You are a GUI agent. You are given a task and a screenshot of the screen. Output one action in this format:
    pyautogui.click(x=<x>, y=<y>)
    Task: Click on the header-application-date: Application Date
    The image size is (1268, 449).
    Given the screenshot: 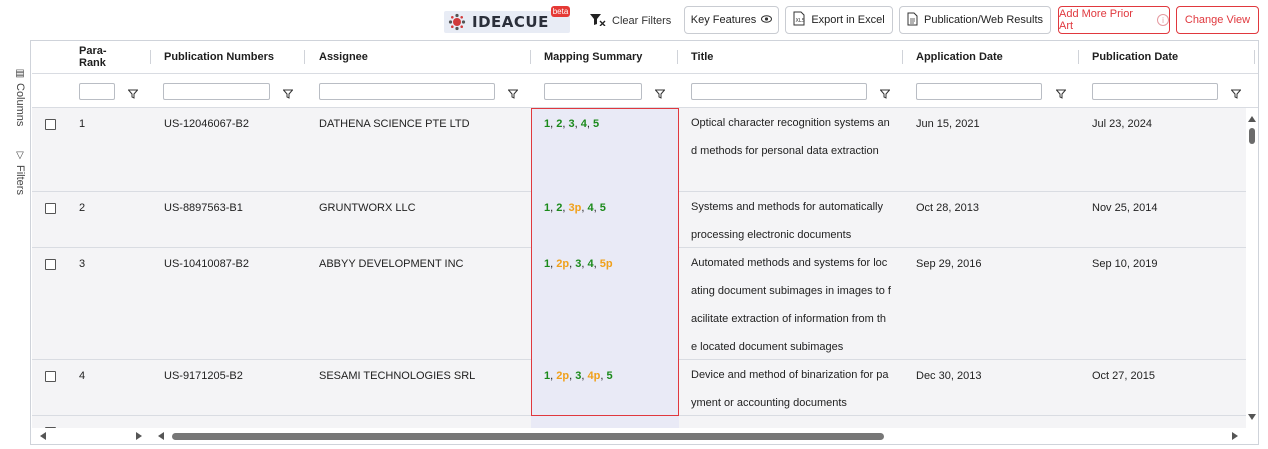 What is the action you would take?
    pyautogui.click(x=959, y=57)
    